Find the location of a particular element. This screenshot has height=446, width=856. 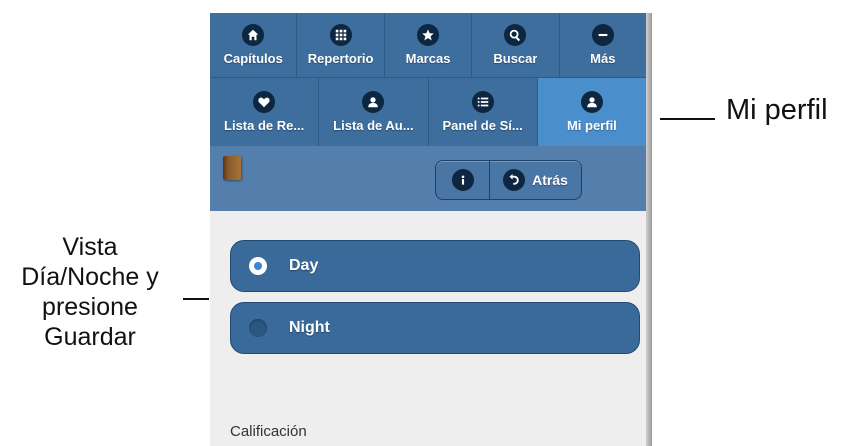

annotation-pointer-line is located at coordinates (687, 119).